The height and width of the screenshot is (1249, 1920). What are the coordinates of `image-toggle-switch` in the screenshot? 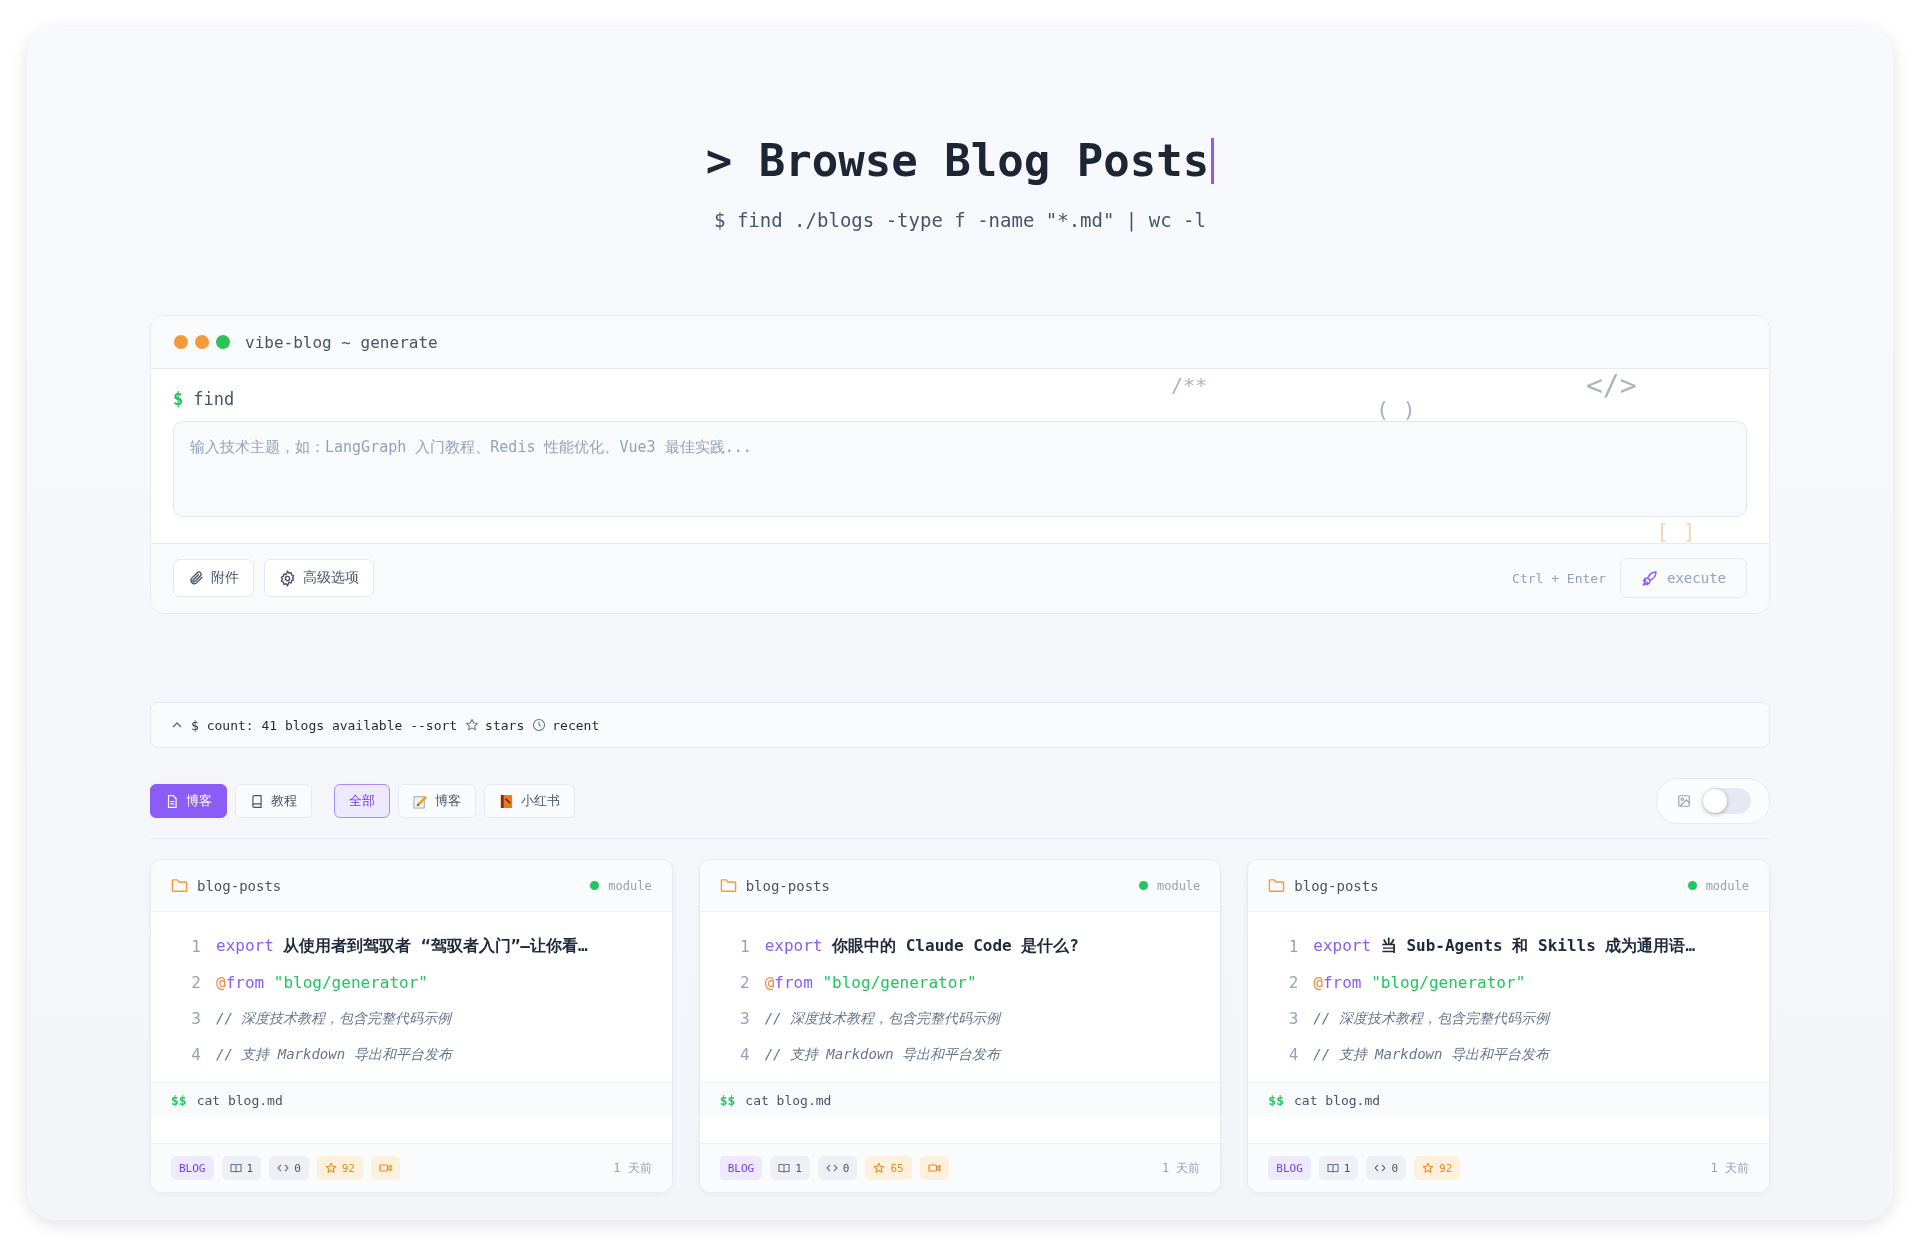 It's located at (1727, 801).